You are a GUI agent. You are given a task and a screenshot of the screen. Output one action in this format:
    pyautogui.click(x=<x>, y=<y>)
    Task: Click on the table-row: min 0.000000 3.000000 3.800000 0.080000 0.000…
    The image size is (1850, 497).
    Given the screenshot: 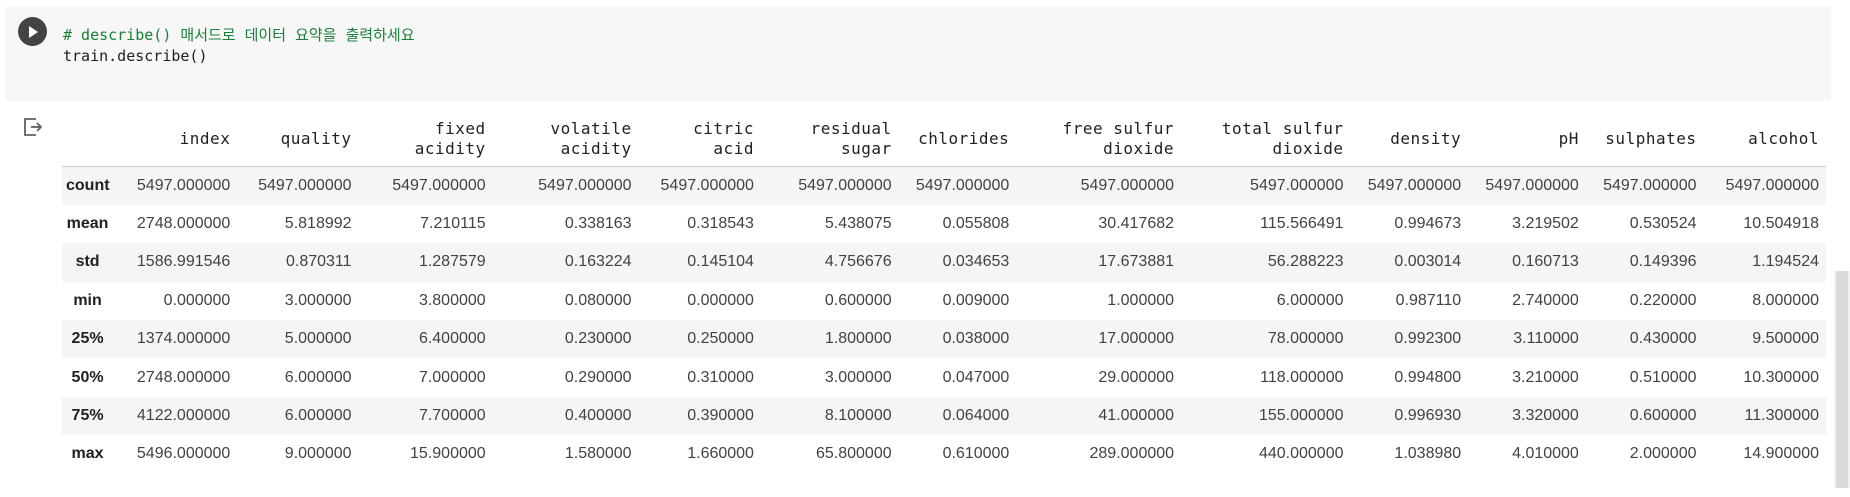 What is the action you would take?
    pyautogui.click(x=944, y=301)
    